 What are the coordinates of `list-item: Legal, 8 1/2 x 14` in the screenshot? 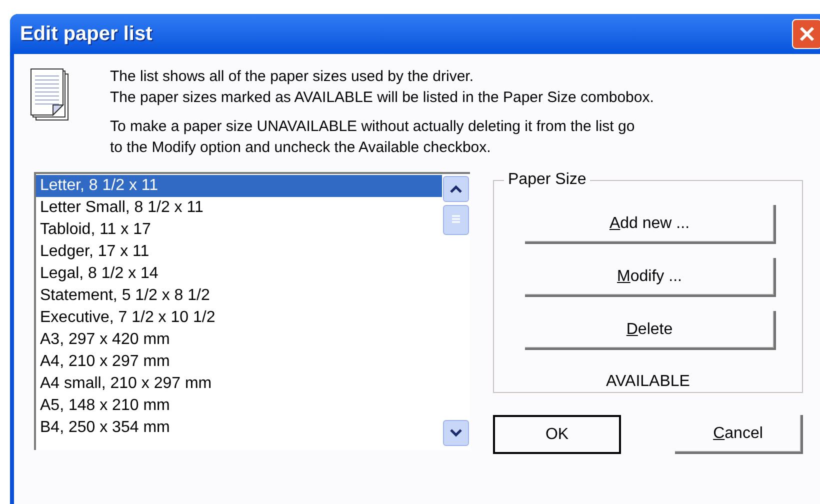 It's located at (239, 274).